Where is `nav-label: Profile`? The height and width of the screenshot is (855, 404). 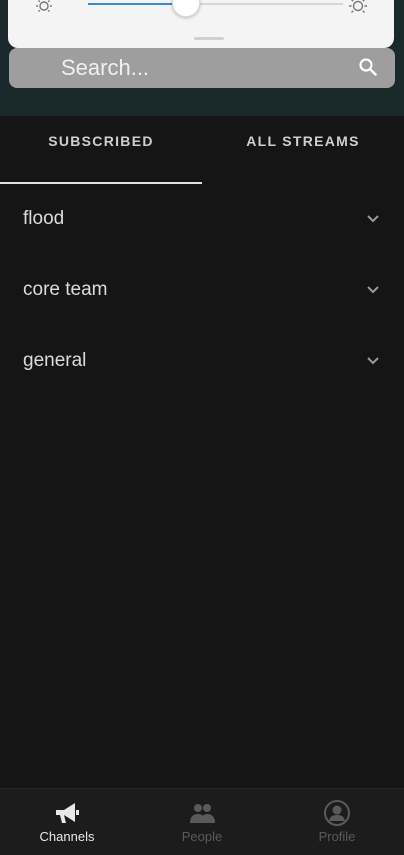 nav-label: Profile is located at coordinates (337, 836).